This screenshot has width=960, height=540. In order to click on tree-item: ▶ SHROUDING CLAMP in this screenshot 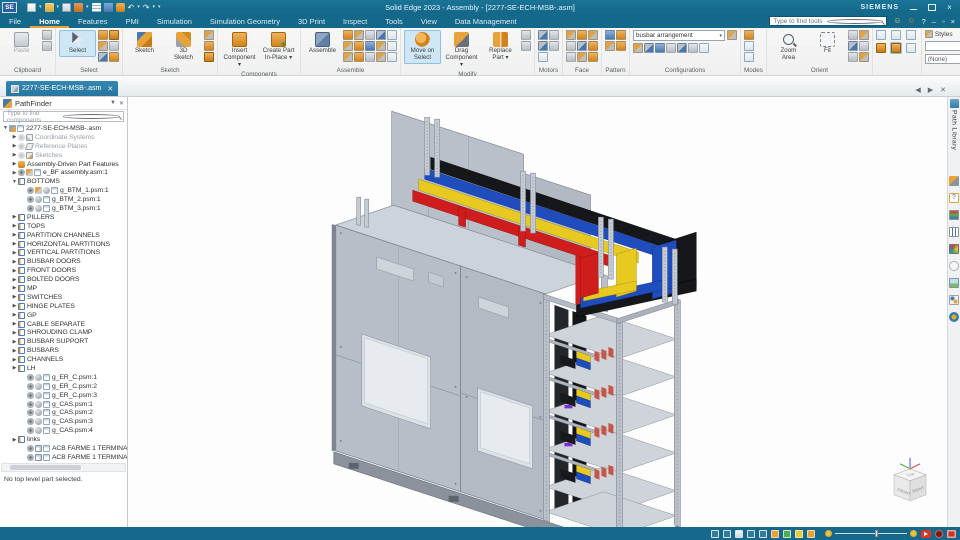, I will do `click(63, 332)`.